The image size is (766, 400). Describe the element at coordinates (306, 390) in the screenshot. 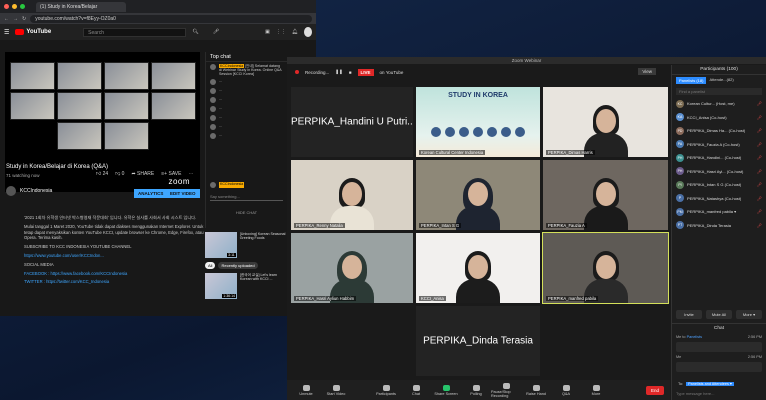

I see `unmute-button: Unmute` at that location.